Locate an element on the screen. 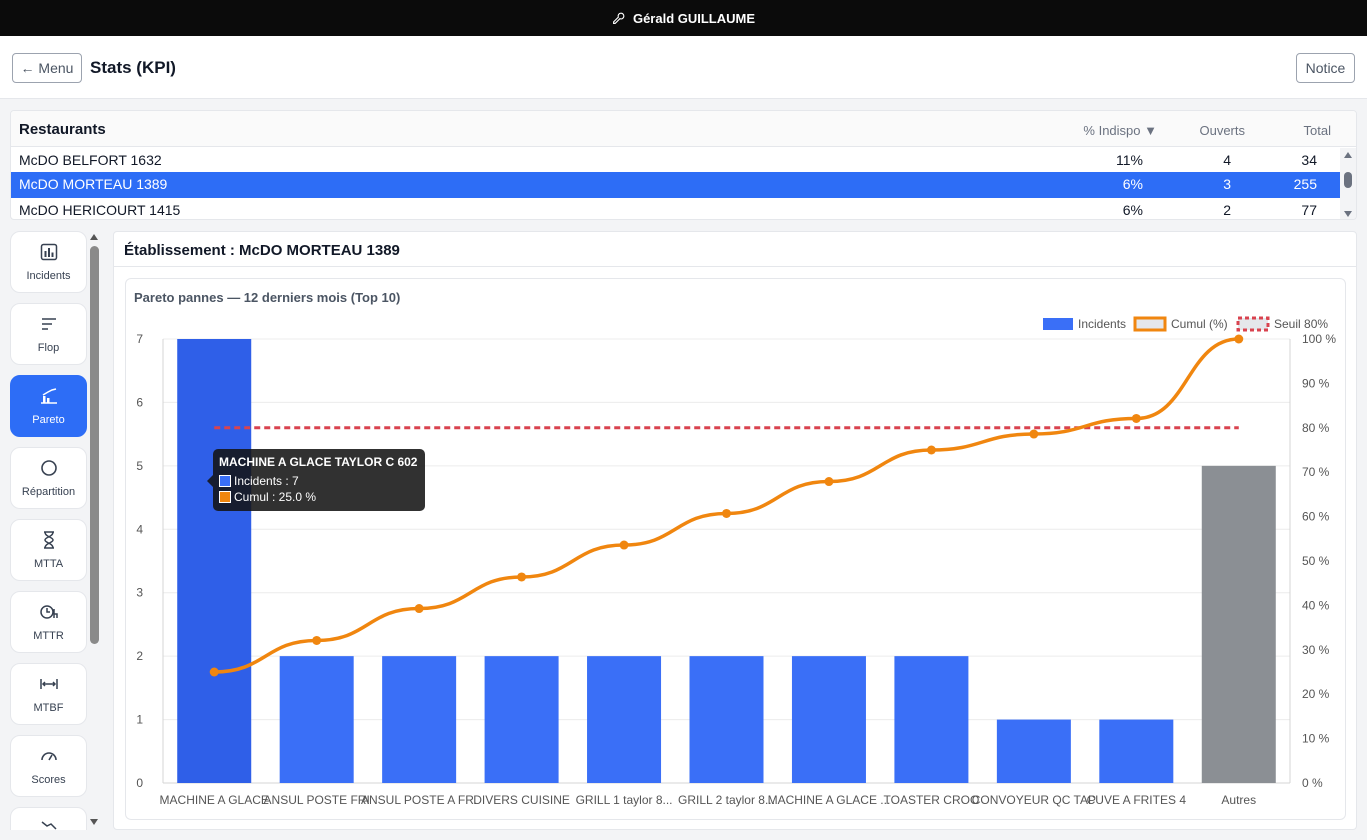  y2-tick-label: 0 % is located at coordinates (1312, 783).